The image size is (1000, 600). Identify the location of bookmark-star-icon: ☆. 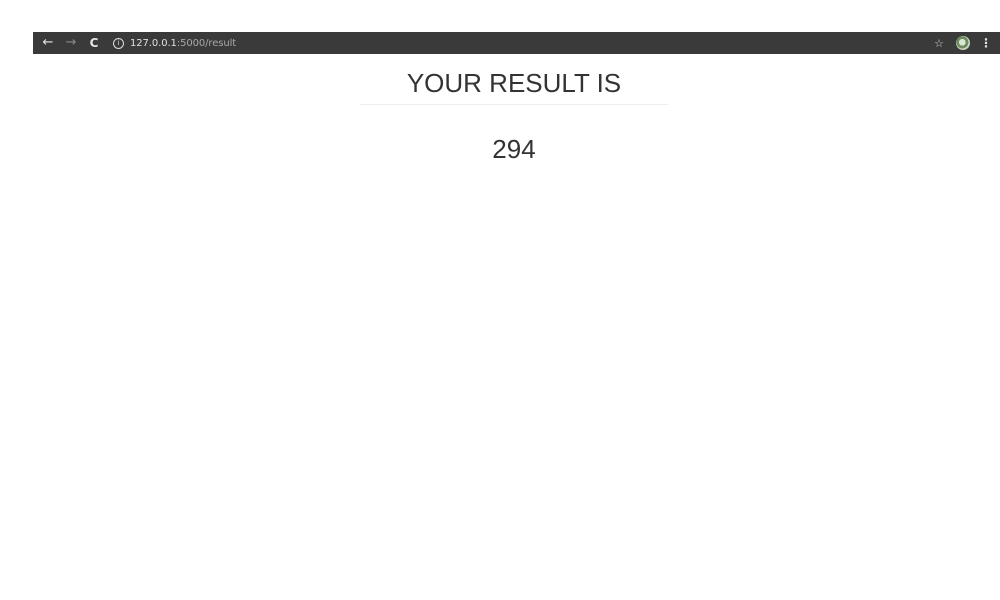
(939, 43).